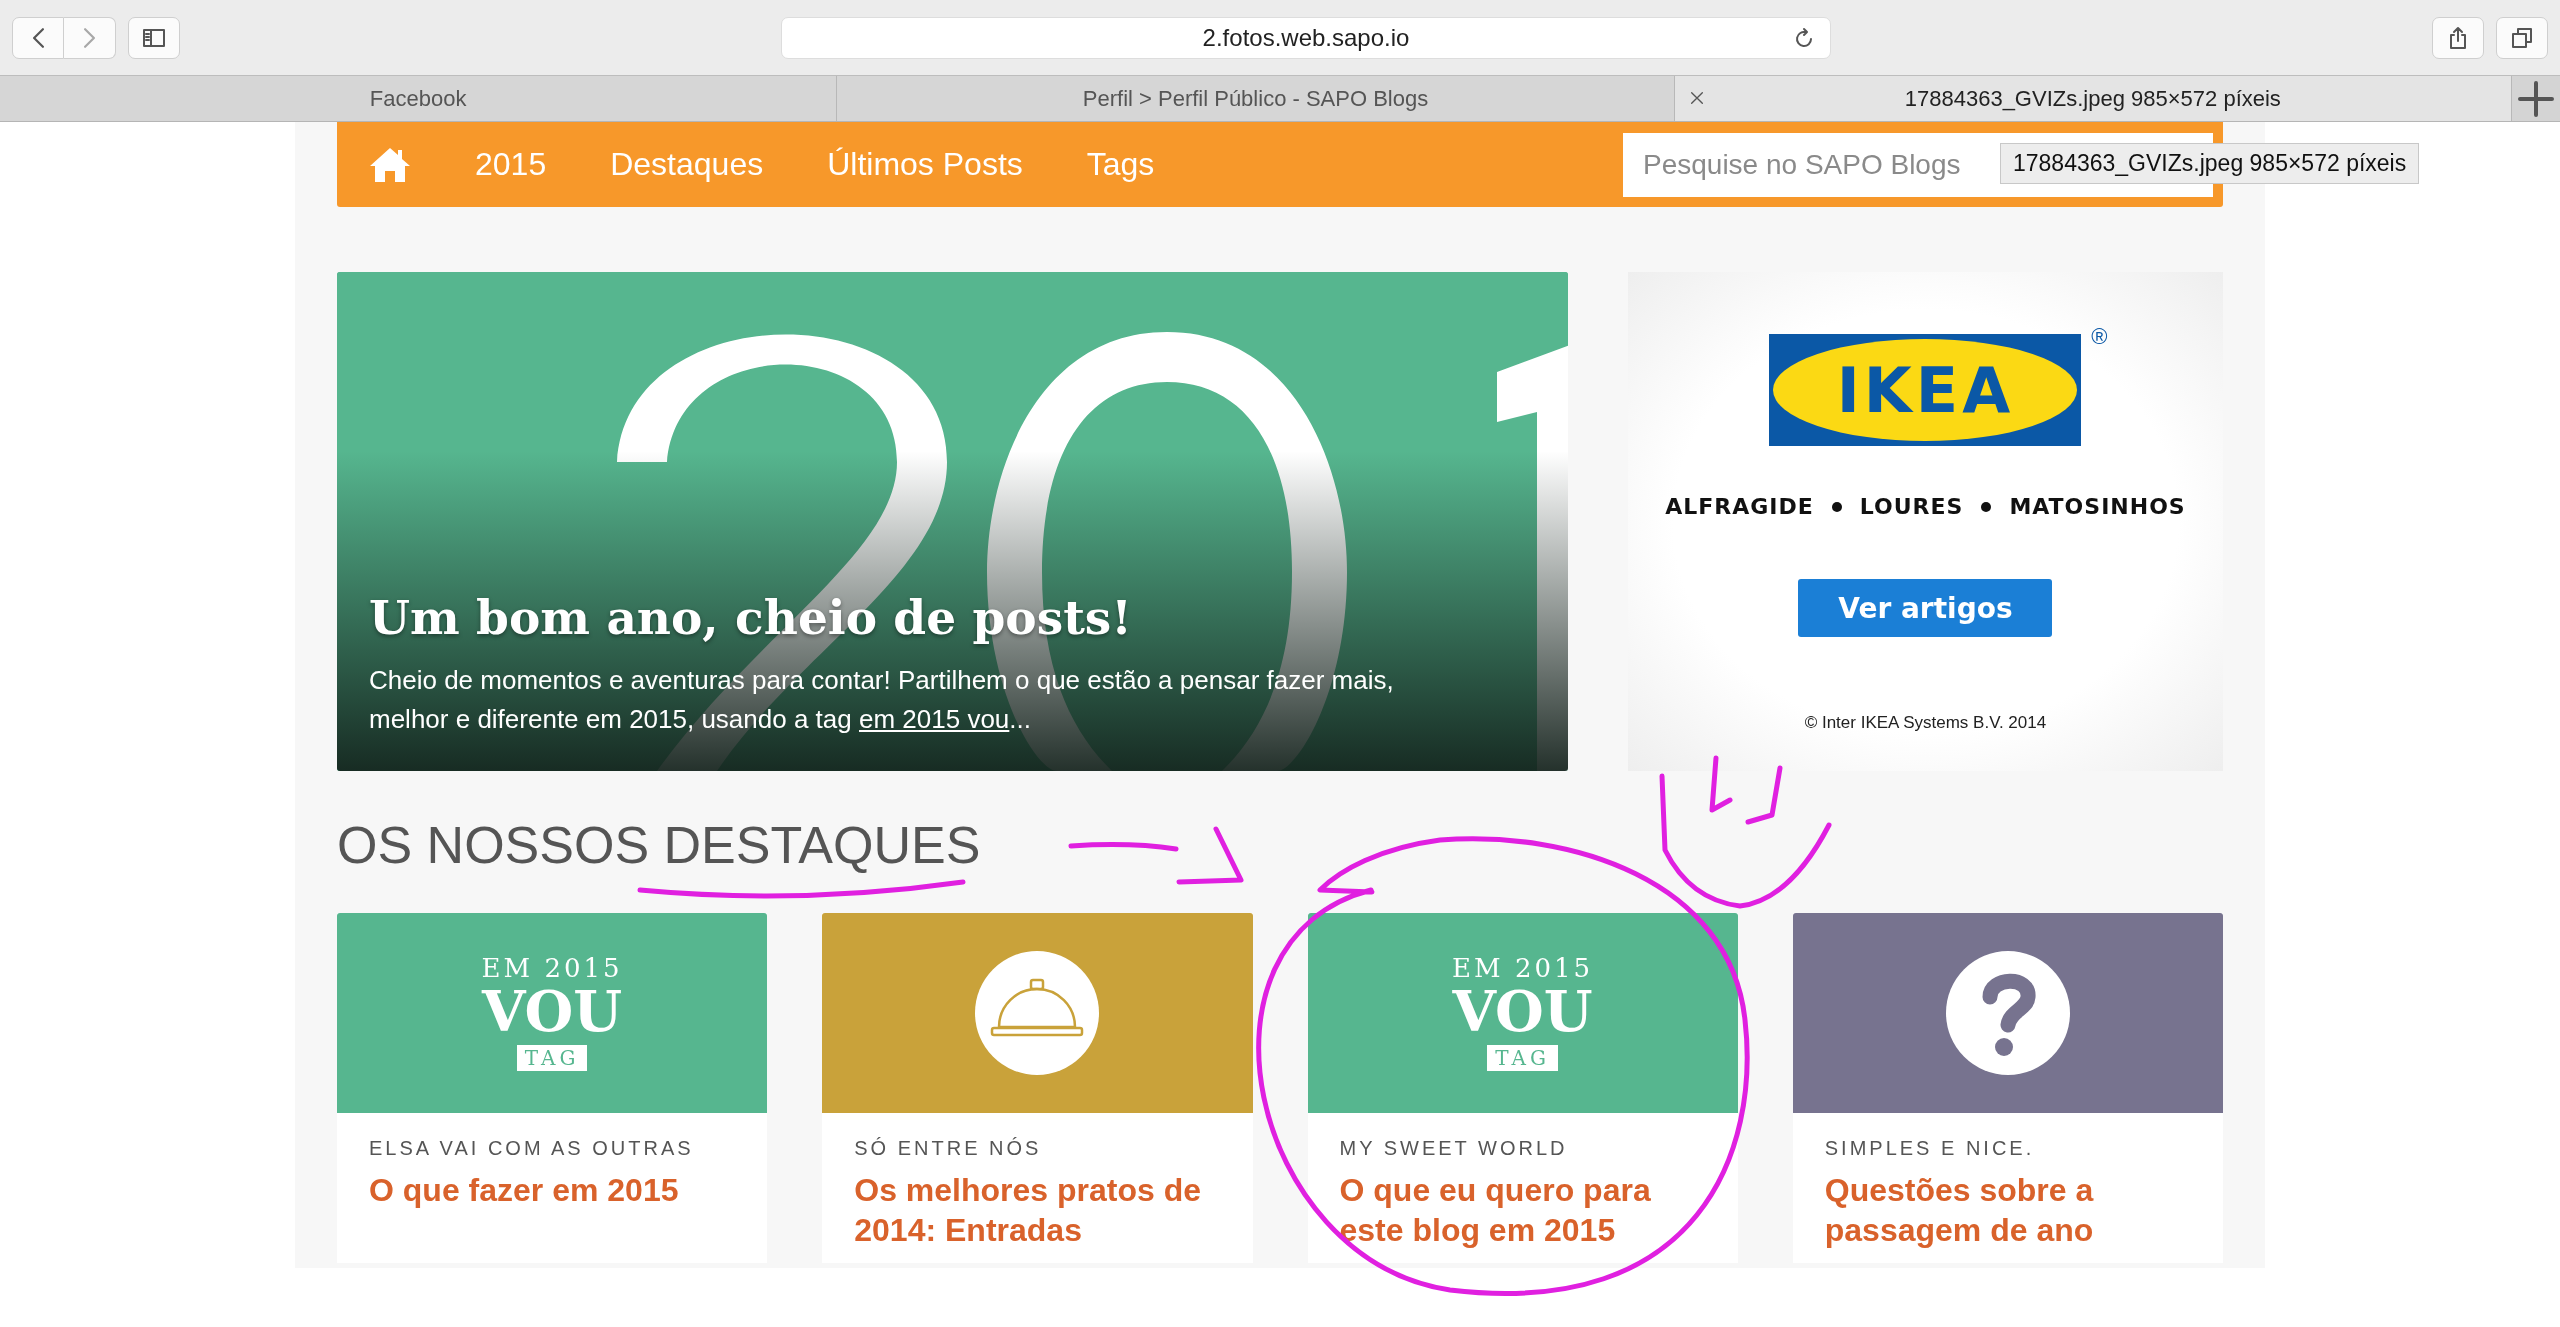 The width and height of the screenshot is (2560, 1327). I want to click on post-title: Os melhores pratos de 2014: Entradas, so click(1037, 1210).